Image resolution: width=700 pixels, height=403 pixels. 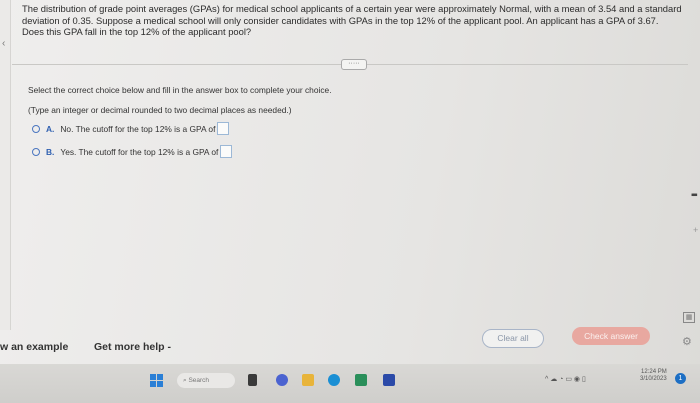 I want to click on view-example-link: w an example, so click(x=34, y=347).